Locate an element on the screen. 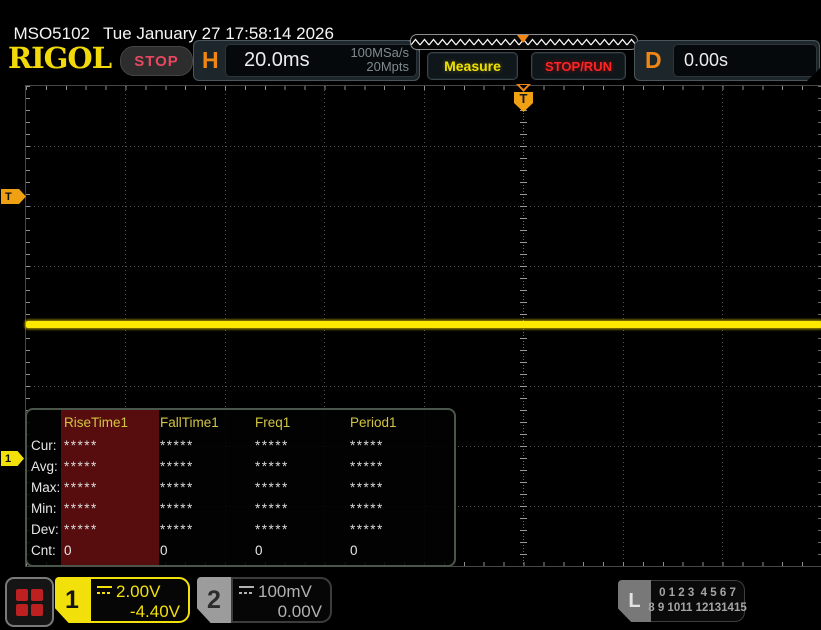  measure-cell is located at coordinates (45, 422).